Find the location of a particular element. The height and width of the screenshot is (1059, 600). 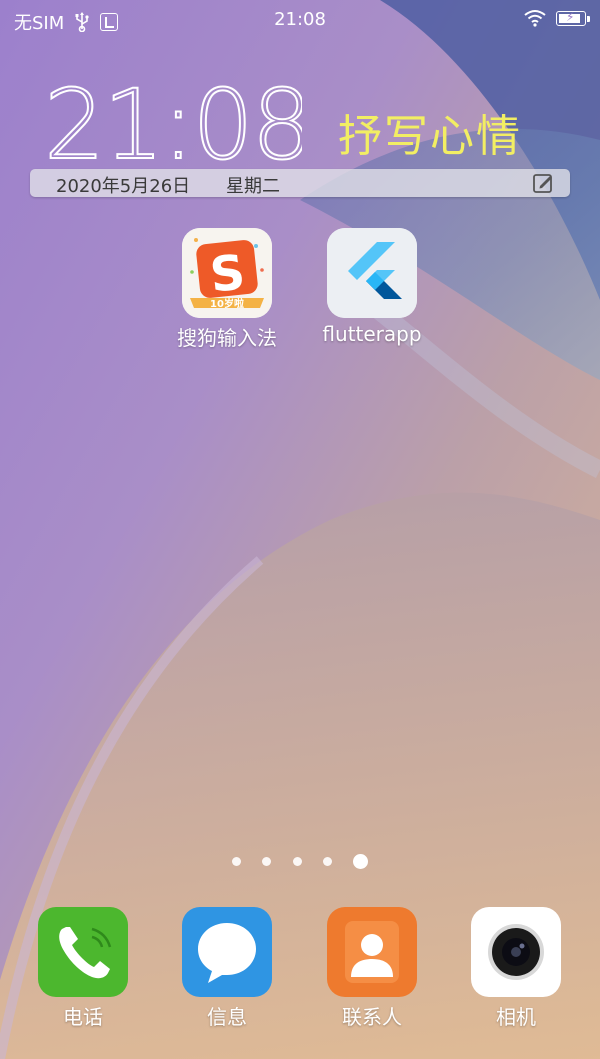

weekday-text: 星期二 is located at coordinates (253, 186).